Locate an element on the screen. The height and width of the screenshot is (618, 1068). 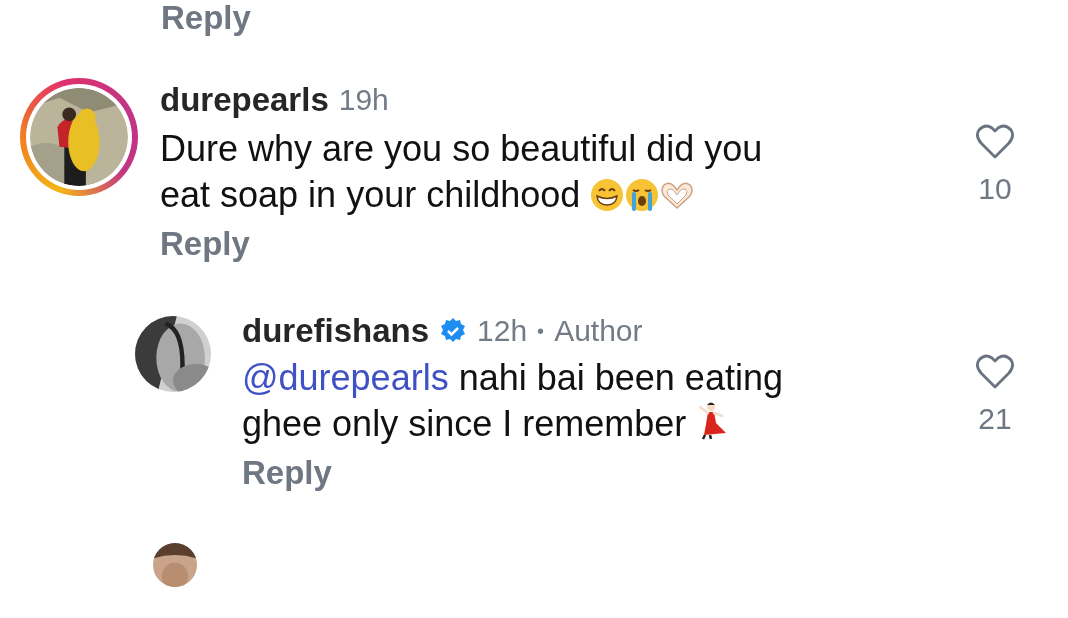
comment-text: Dure why are you so beautiful did you eat soap in your childhood is located at coordinates (462, 172).